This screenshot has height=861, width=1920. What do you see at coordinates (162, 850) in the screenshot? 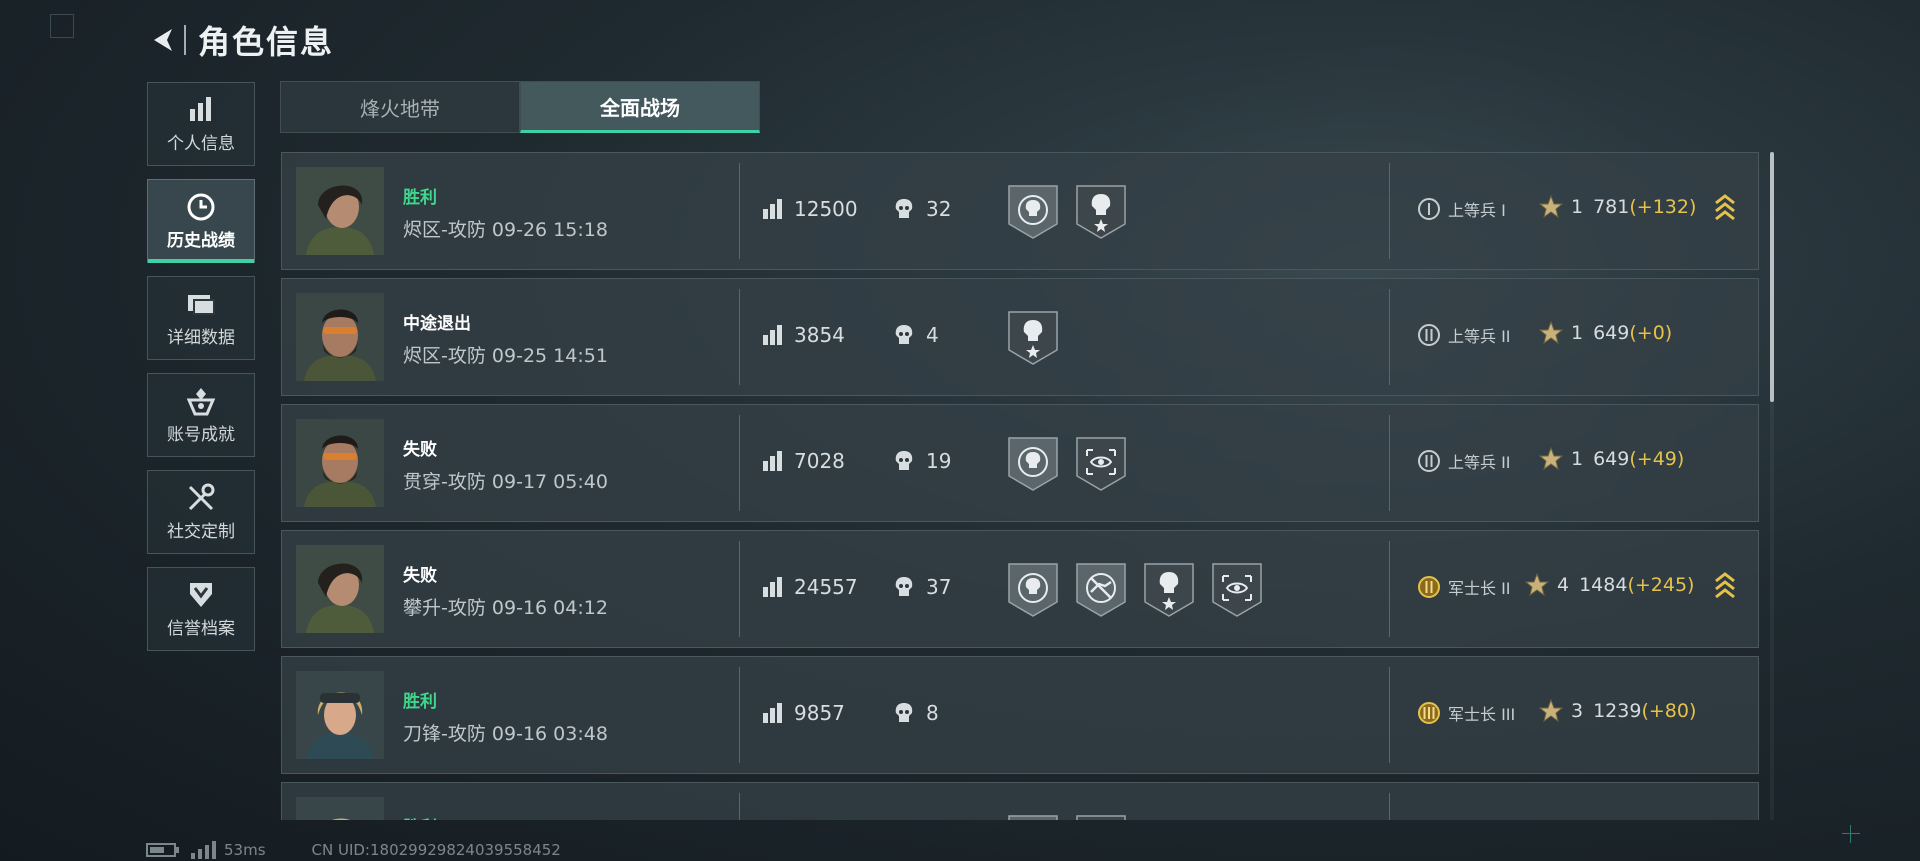
I see `battery-icon` at bounding box center [162, 850].